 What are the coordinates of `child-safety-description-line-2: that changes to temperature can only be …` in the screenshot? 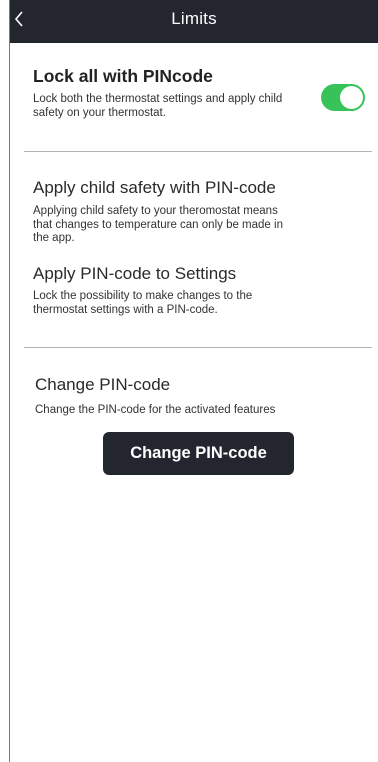 It's located at (158, 224).